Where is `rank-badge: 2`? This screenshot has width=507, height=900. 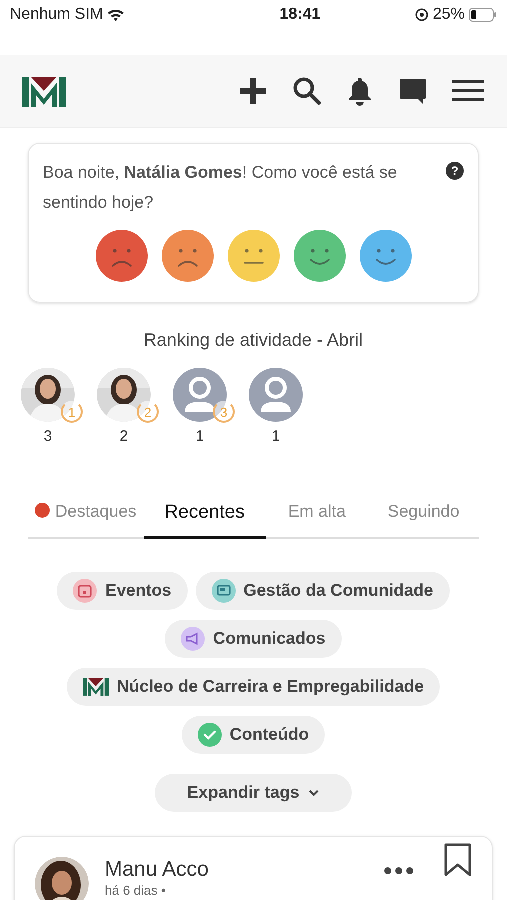
rank-badge: 2 is located at coordinates (148, 412).